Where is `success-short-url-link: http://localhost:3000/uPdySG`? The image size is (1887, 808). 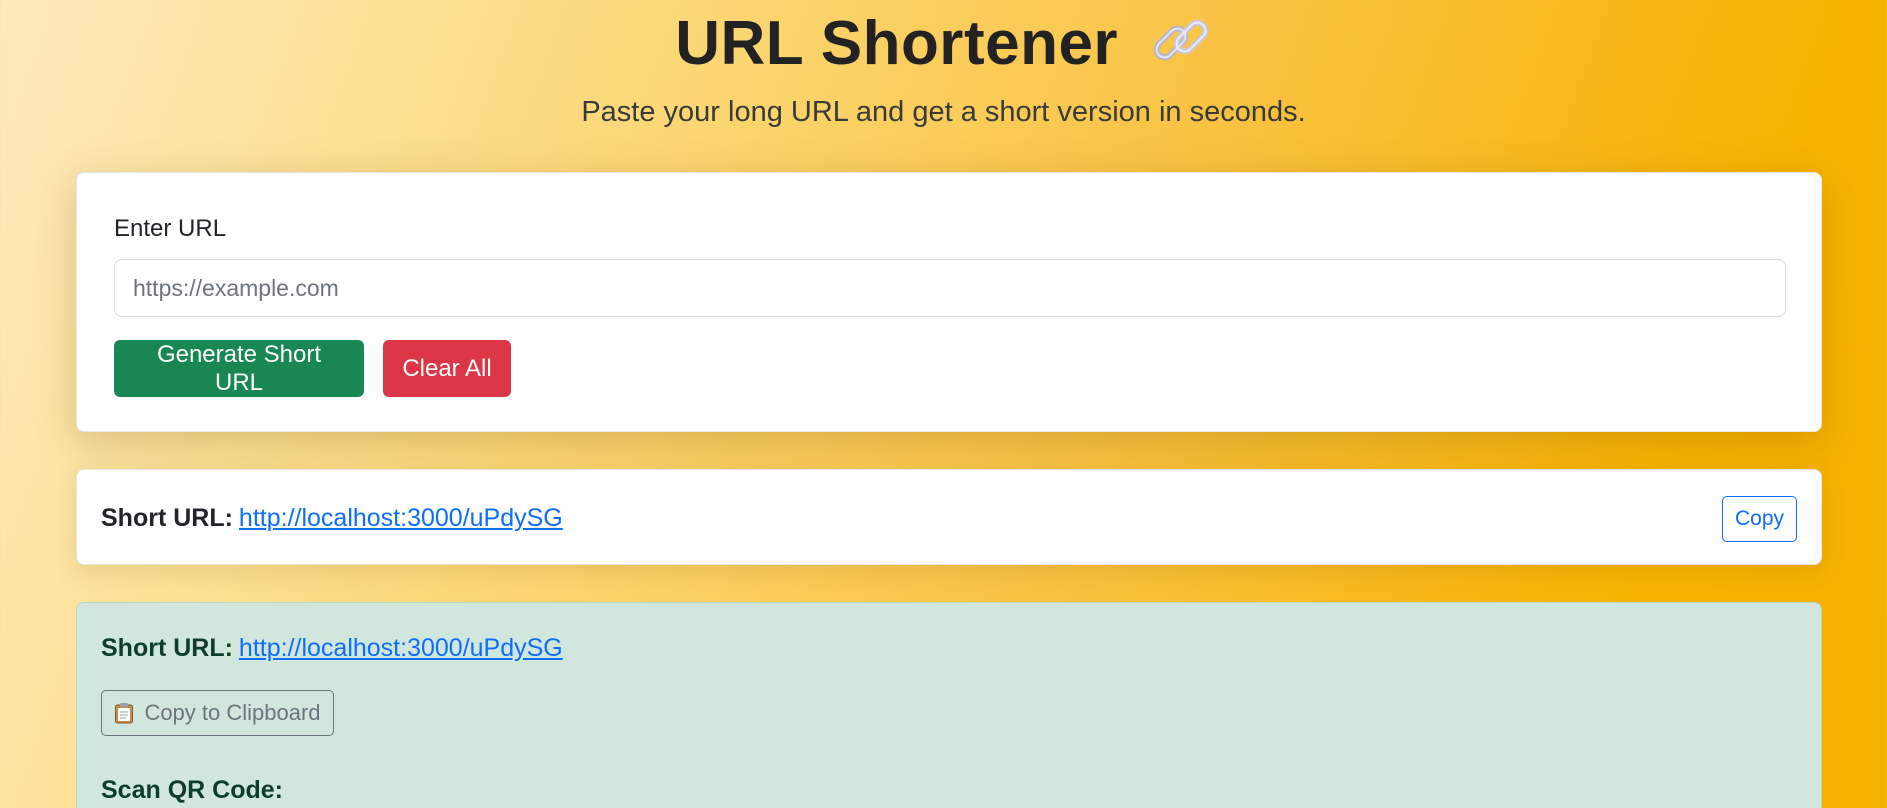
success-short-url-link: http://localhost:3000/uPdySG is located at coordinates (401, 648).